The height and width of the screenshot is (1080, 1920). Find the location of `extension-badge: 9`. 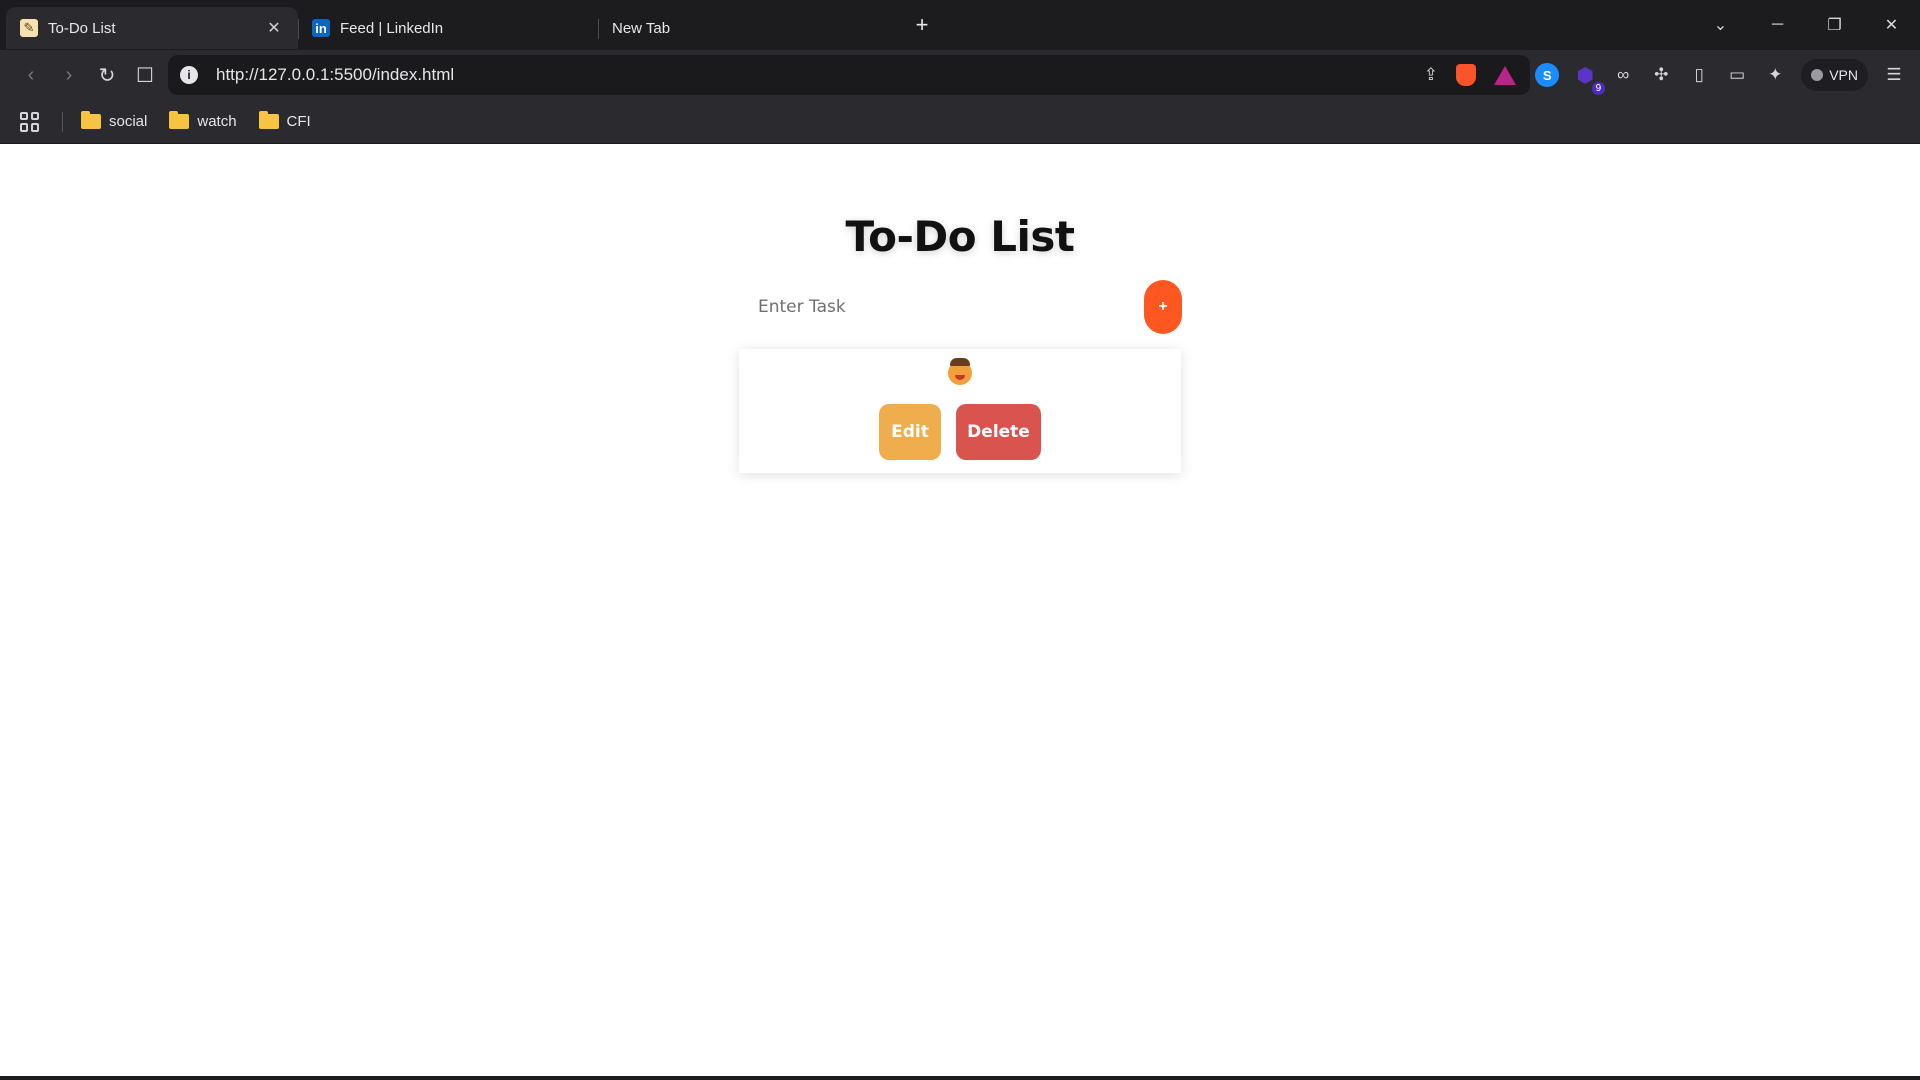

extension-badge: 9 is located at coordinates (1598, 88).